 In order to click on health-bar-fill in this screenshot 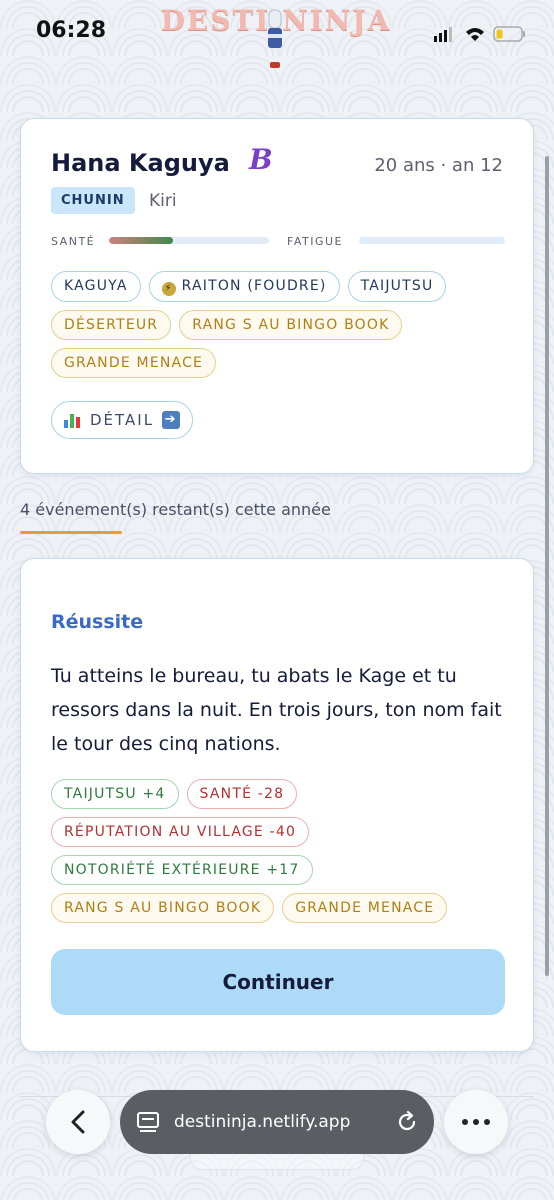, I will do `click(141, 240)`.